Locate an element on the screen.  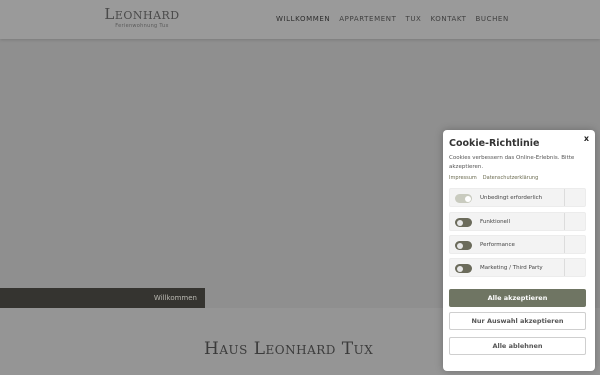
option-functional: Funktionell is located at coordinates (517, 221).